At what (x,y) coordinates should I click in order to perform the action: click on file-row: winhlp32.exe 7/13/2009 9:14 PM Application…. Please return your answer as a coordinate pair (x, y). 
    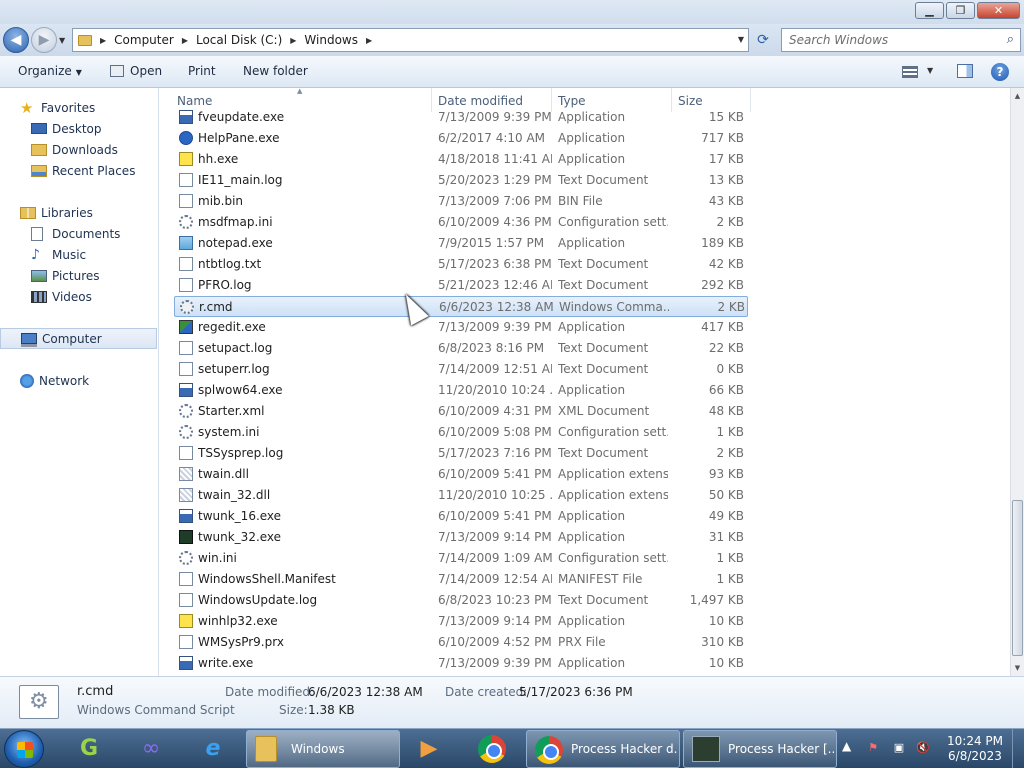
    Looking at the image, I should click on (461, 621).